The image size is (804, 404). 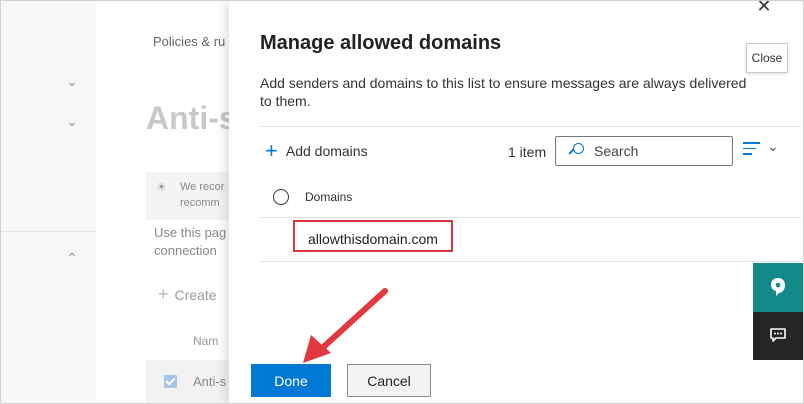 What do you see at coordinates (281, 197) in the screenshot?
I see `select-all-radio` at bounding box center [281, 197].